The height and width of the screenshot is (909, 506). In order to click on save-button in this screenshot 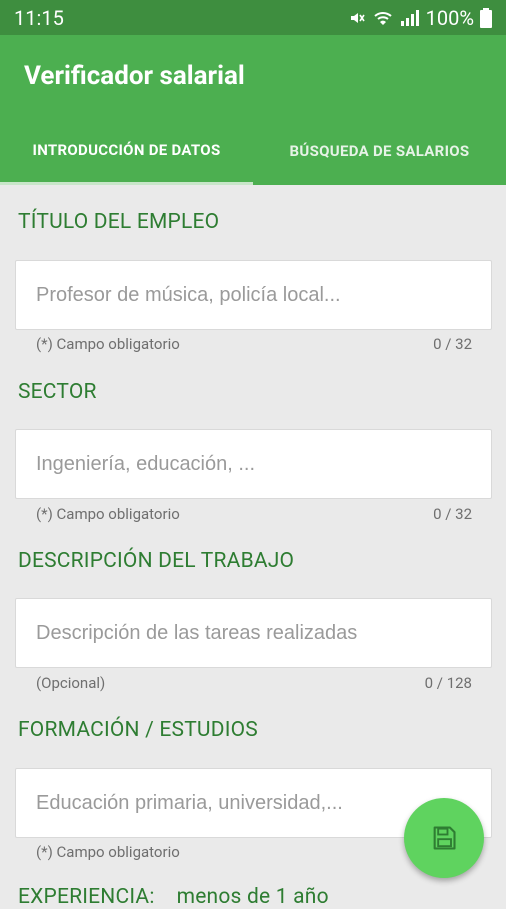, I will do `click(444, 838)`.